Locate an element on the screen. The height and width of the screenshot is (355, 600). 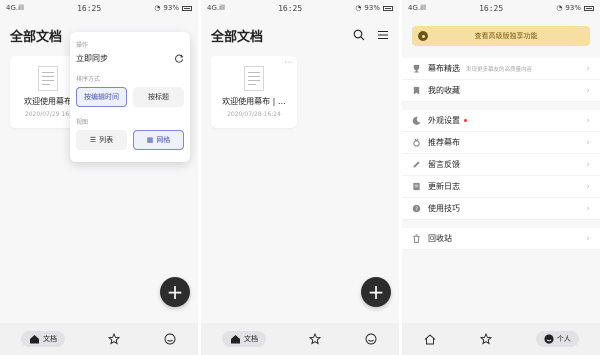
list-item-trash: 回收站 › is located at coordinates (501, 239).